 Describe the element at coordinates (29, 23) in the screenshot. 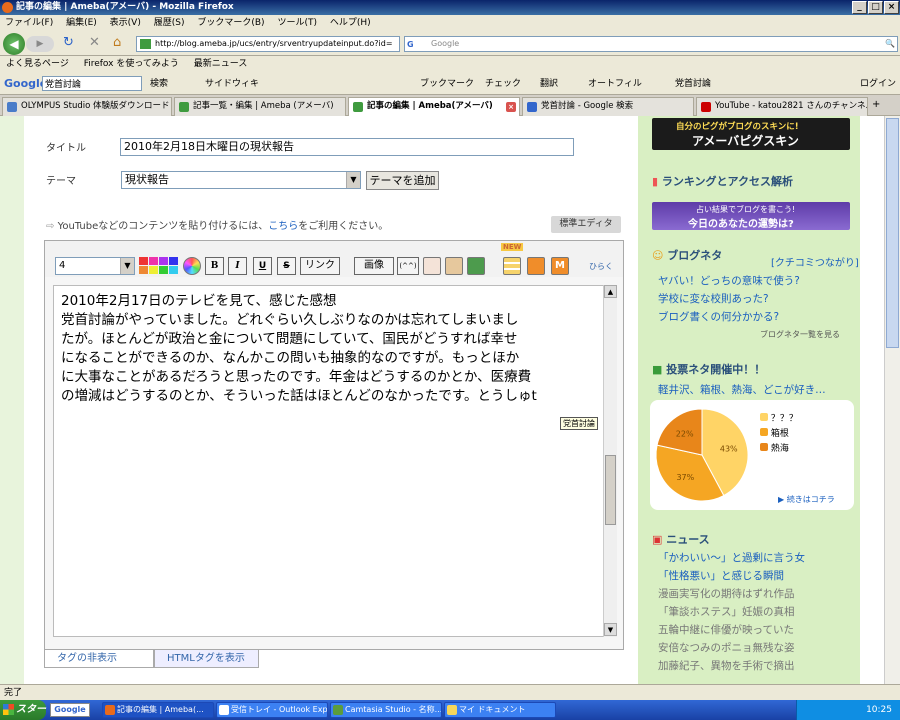

I see `menu-file: ファイル(F)` at that location.